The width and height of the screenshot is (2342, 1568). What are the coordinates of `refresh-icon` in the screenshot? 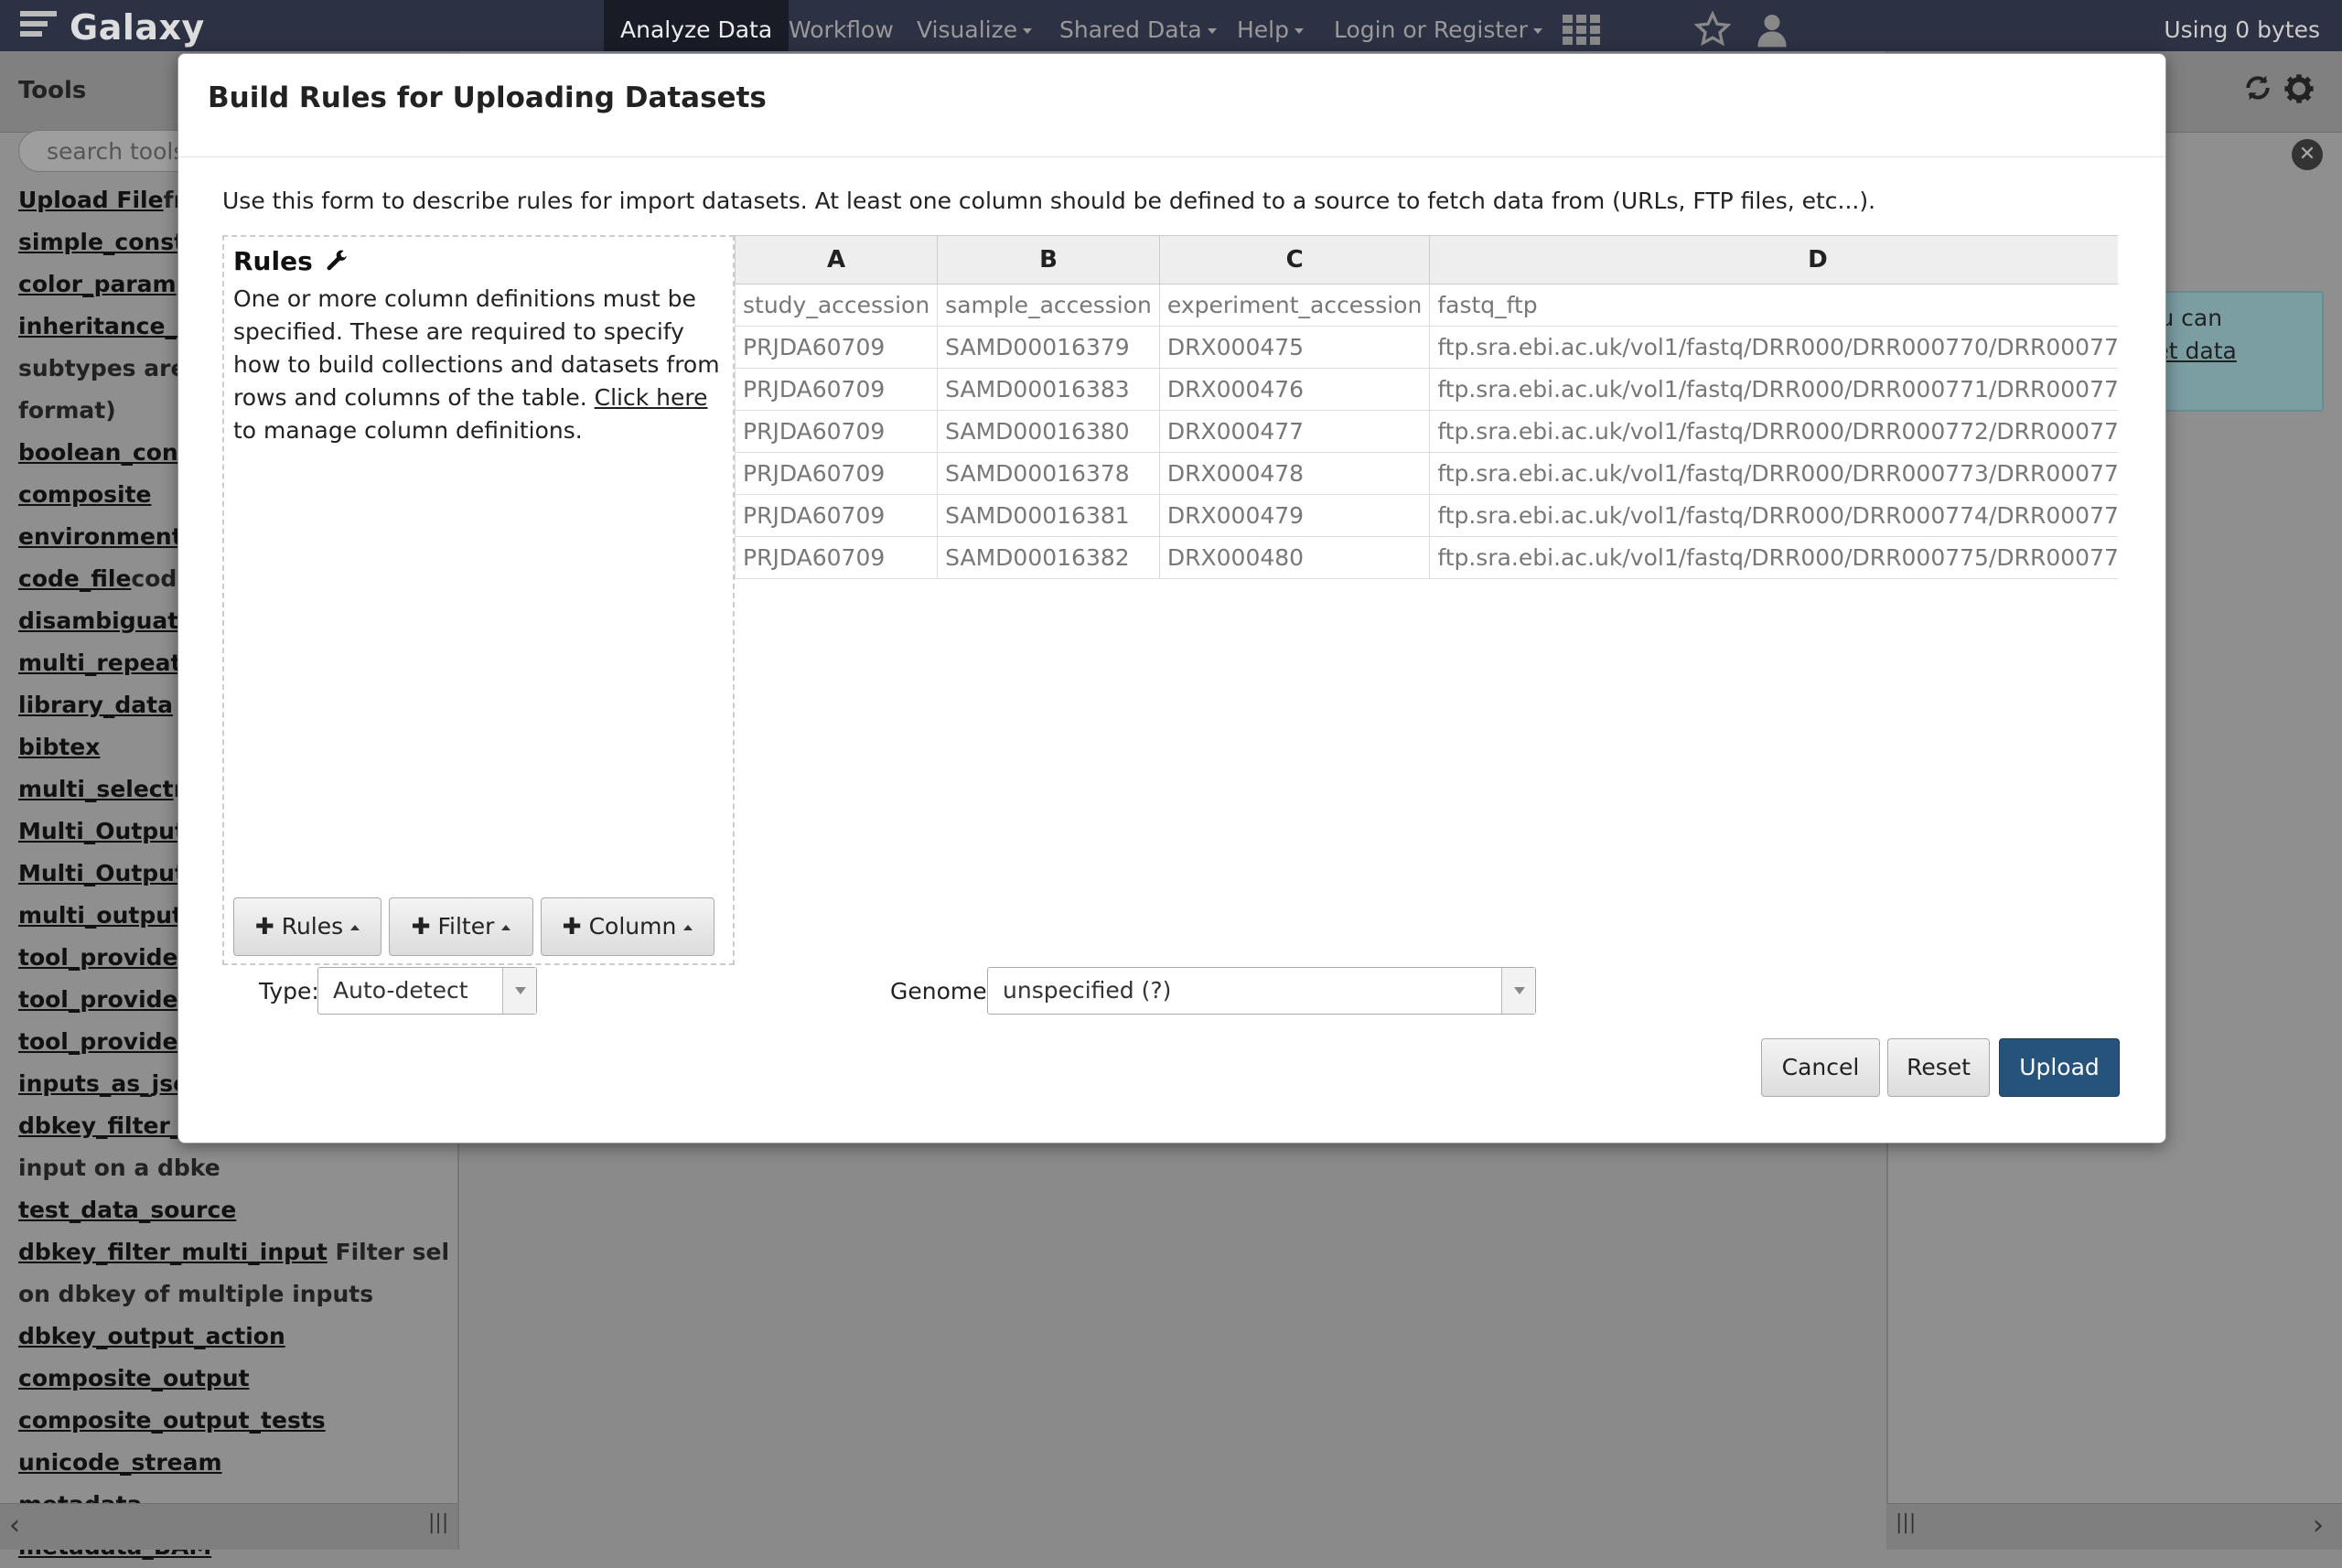 It's located at (2257, 87).